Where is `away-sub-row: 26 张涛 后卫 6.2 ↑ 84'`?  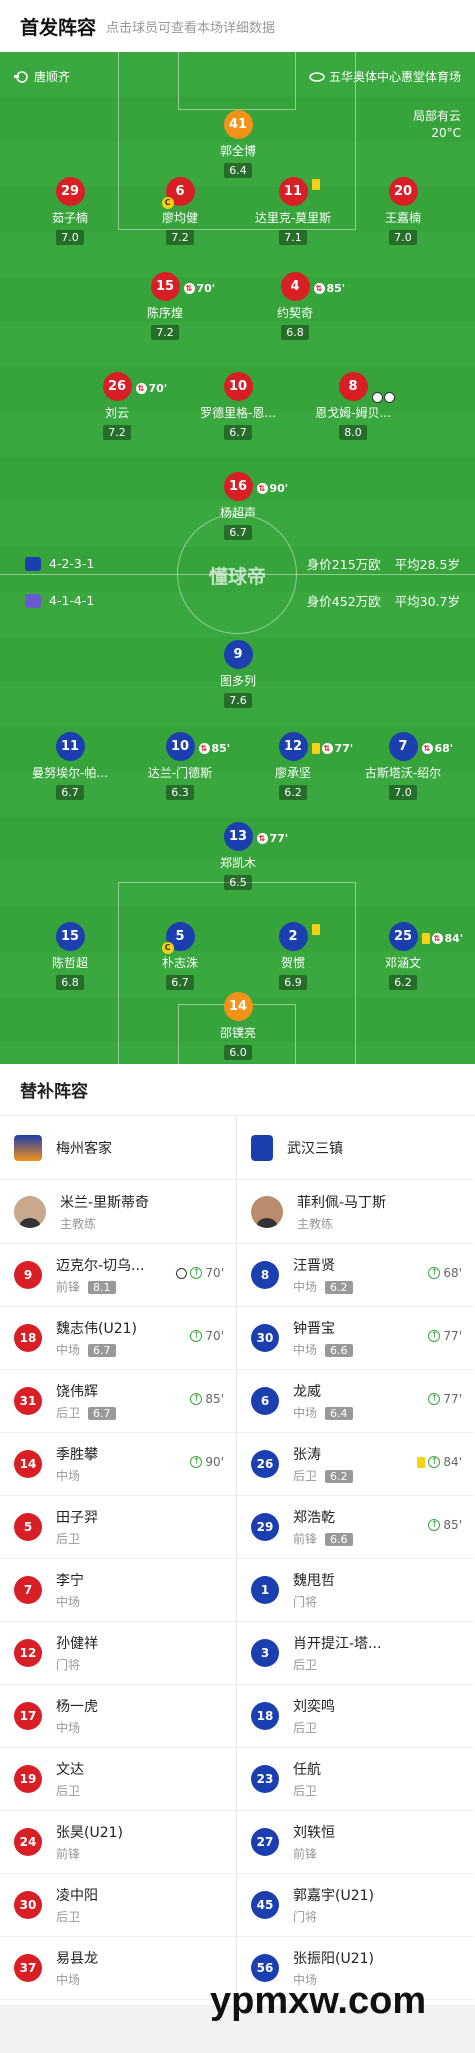 away-sub-row: 26 张涛 后卫 6.2 ↑ 84' is located at coordinates (355, 1464).